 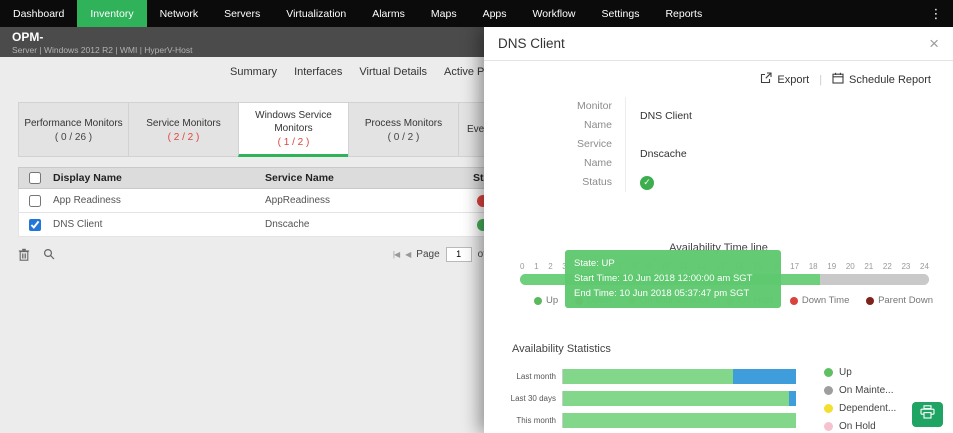 What do you see at coordinates (662, 294) in the screenshot?
I see `tooltip-end-time: End Time: 10 Jun 2018 05:37:47 pm SGT` at bounding box center [662, 294].